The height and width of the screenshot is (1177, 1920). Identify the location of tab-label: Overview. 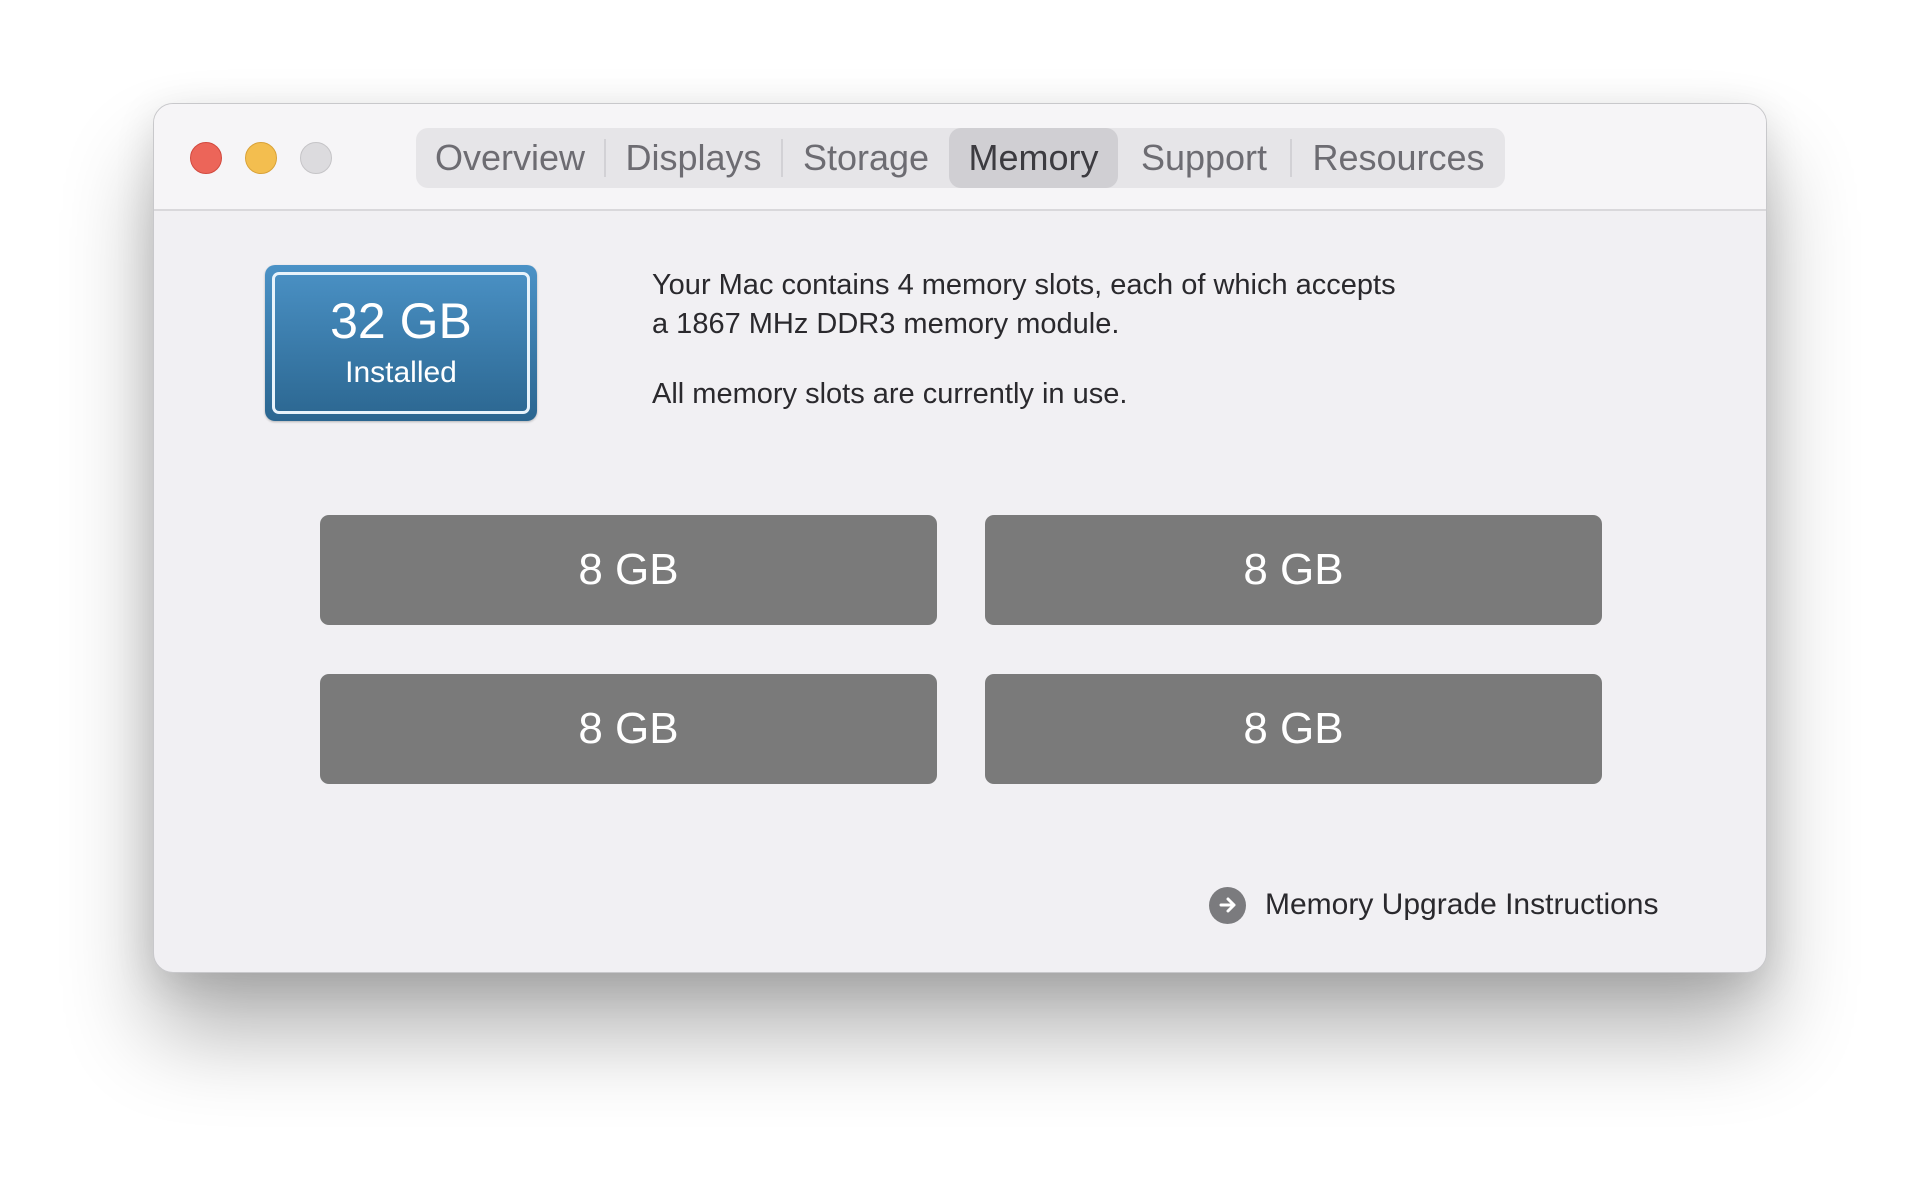
(510, 157).